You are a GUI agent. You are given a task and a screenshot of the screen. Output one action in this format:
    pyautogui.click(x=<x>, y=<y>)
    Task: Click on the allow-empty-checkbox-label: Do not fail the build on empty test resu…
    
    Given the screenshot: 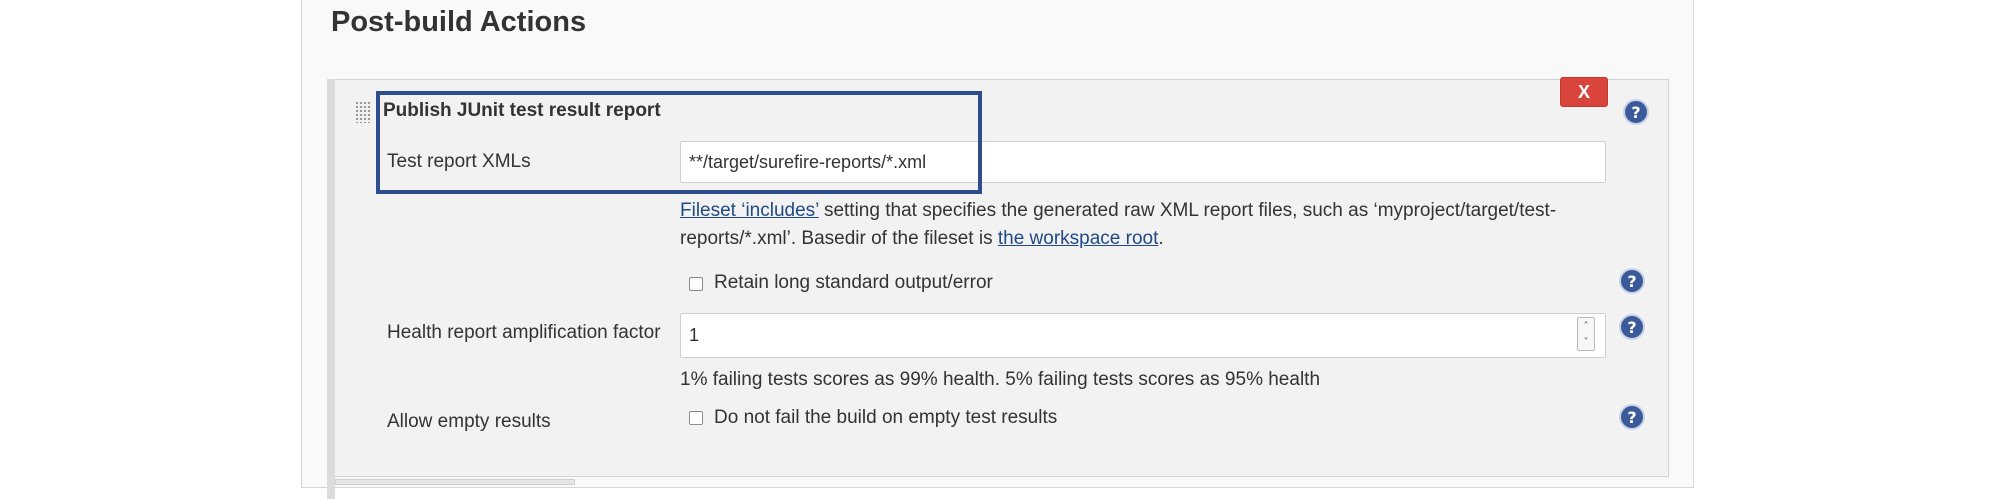 What is the action you would take?
    pyautogui.click(x=885, y=418)
    